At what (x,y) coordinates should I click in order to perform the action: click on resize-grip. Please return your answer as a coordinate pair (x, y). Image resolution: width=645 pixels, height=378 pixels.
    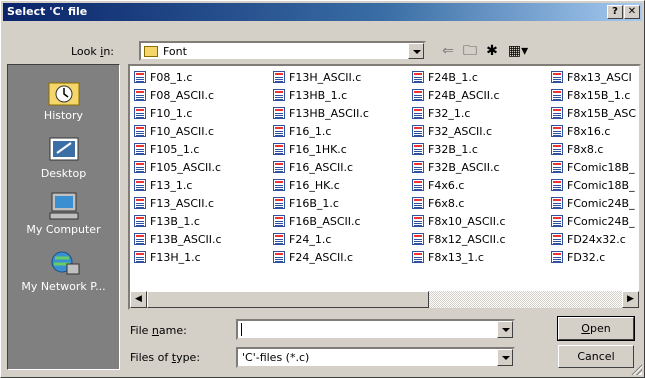
    Looking at the image, I should click on (636, 369).